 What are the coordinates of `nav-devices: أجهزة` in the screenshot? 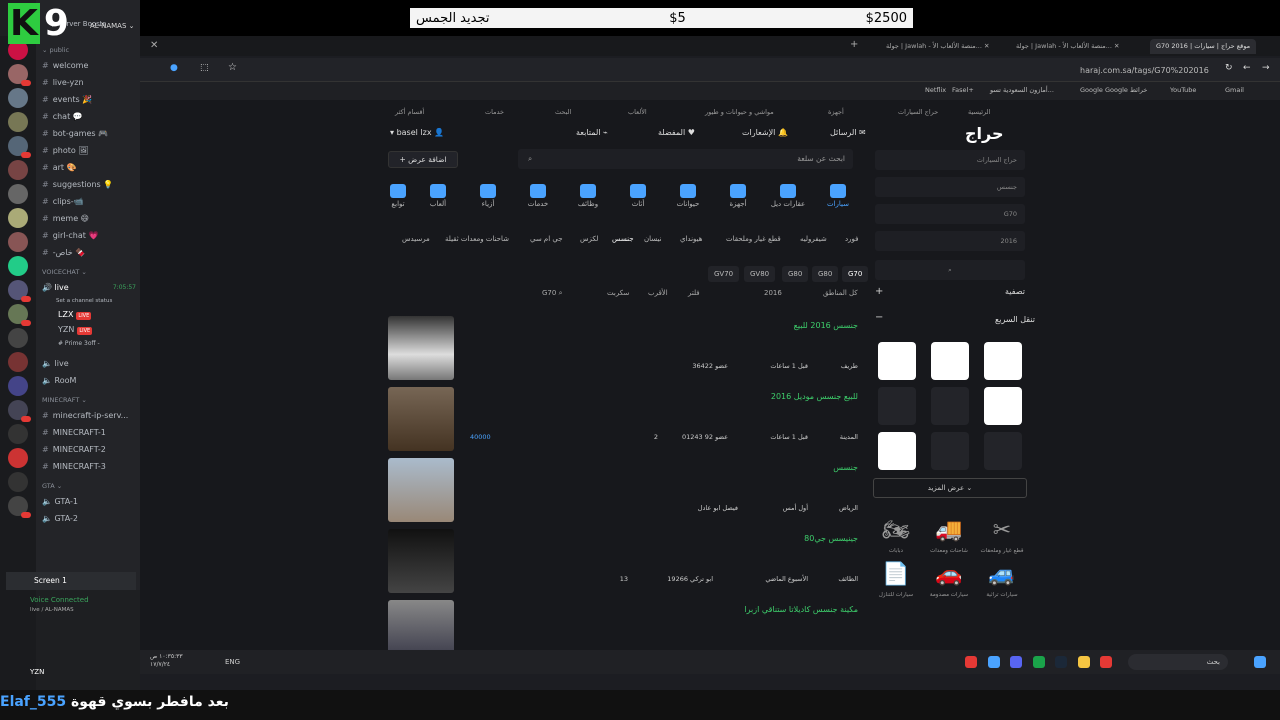 It's located at (836, 112).